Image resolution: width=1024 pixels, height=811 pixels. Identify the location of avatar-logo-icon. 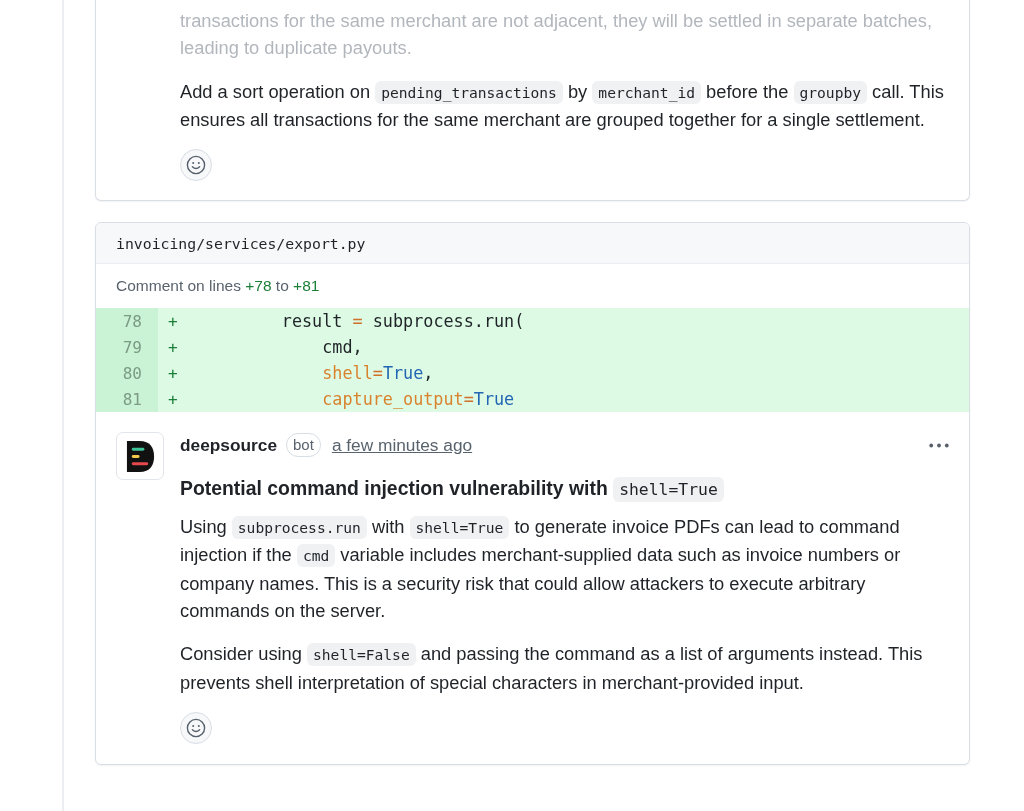
(140, 456).